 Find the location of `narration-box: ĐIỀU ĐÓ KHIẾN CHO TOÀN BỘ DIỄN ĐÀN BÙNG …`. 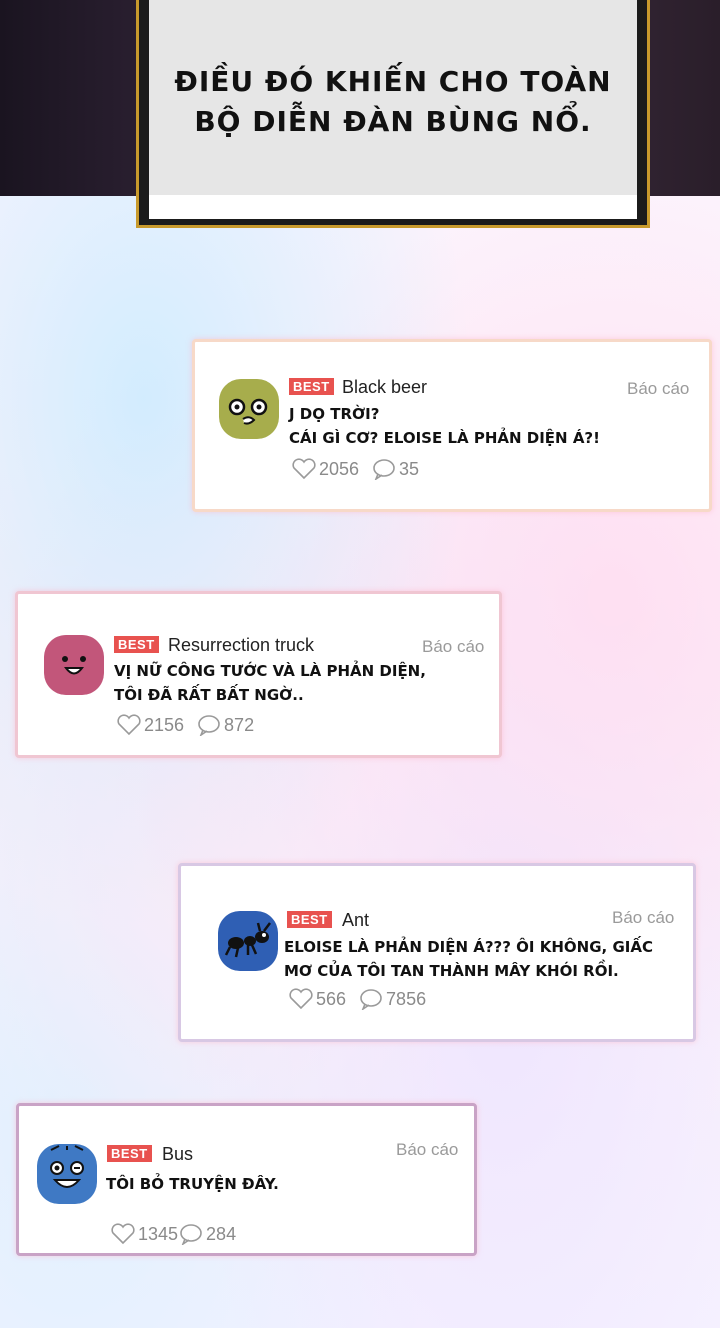

narration-box: ĐIỀU ĐÓ KHIẾN CHO TOÀN BỘ DIỄN ĐÀN BÙNG … is located at coordinates (393, 114).